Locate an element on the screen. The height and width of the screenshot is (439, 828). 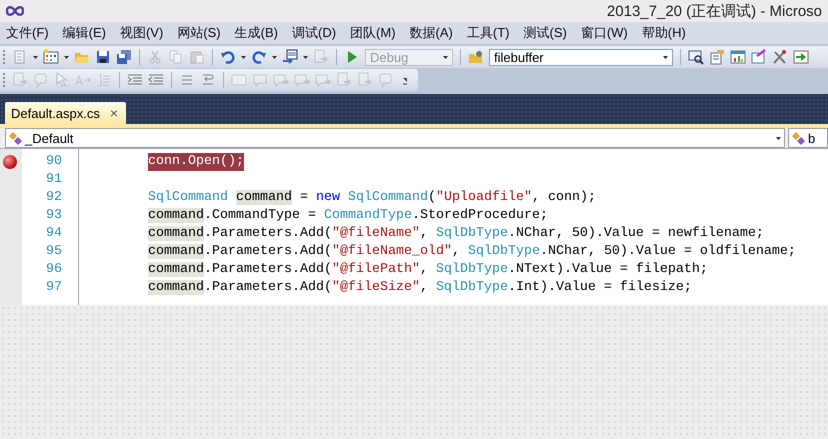
chart-window-icon is located at coordinates (738, 57).